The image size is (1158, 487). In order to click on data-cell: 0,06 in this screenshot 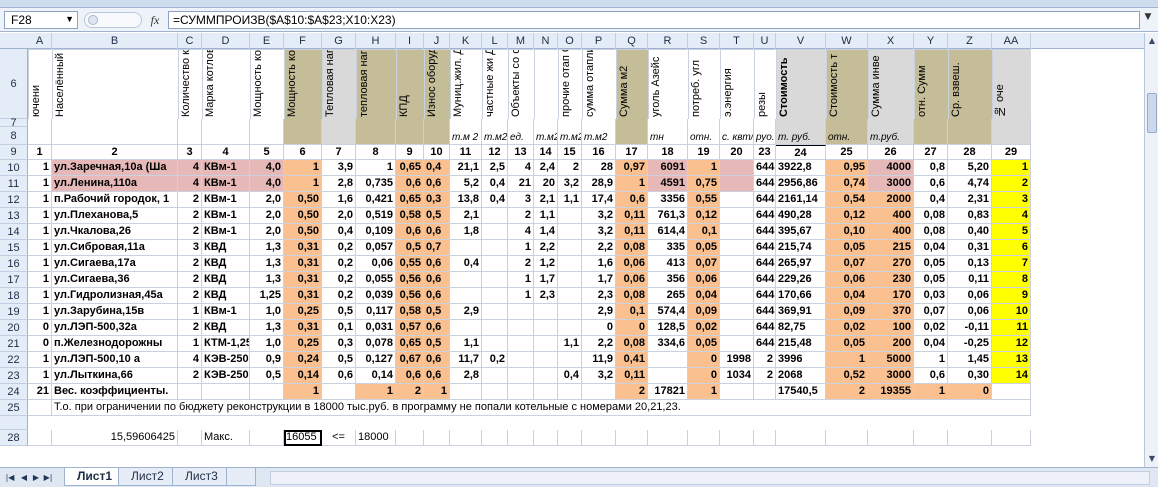, I will do `click(632, 280)`.